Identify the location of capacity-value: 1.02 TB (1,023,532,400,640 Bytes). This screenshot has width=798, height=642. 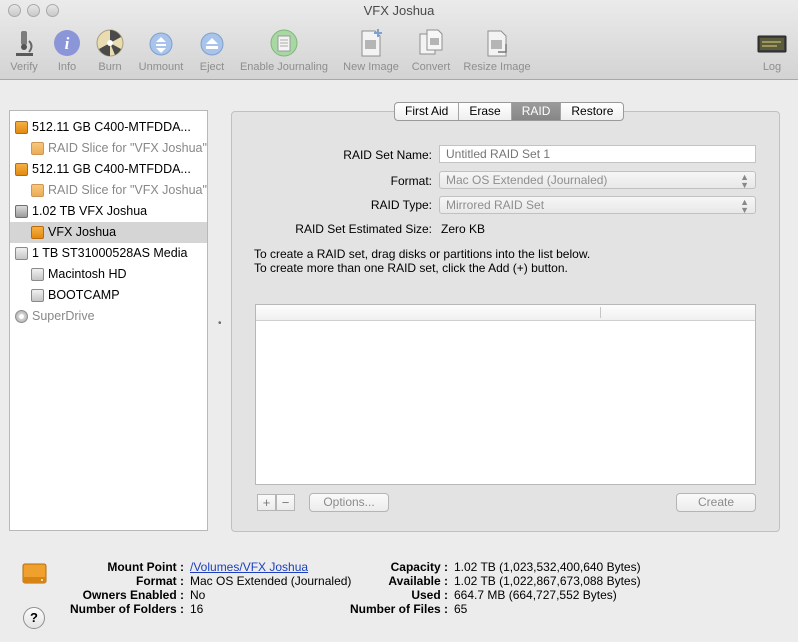
(547, 567).